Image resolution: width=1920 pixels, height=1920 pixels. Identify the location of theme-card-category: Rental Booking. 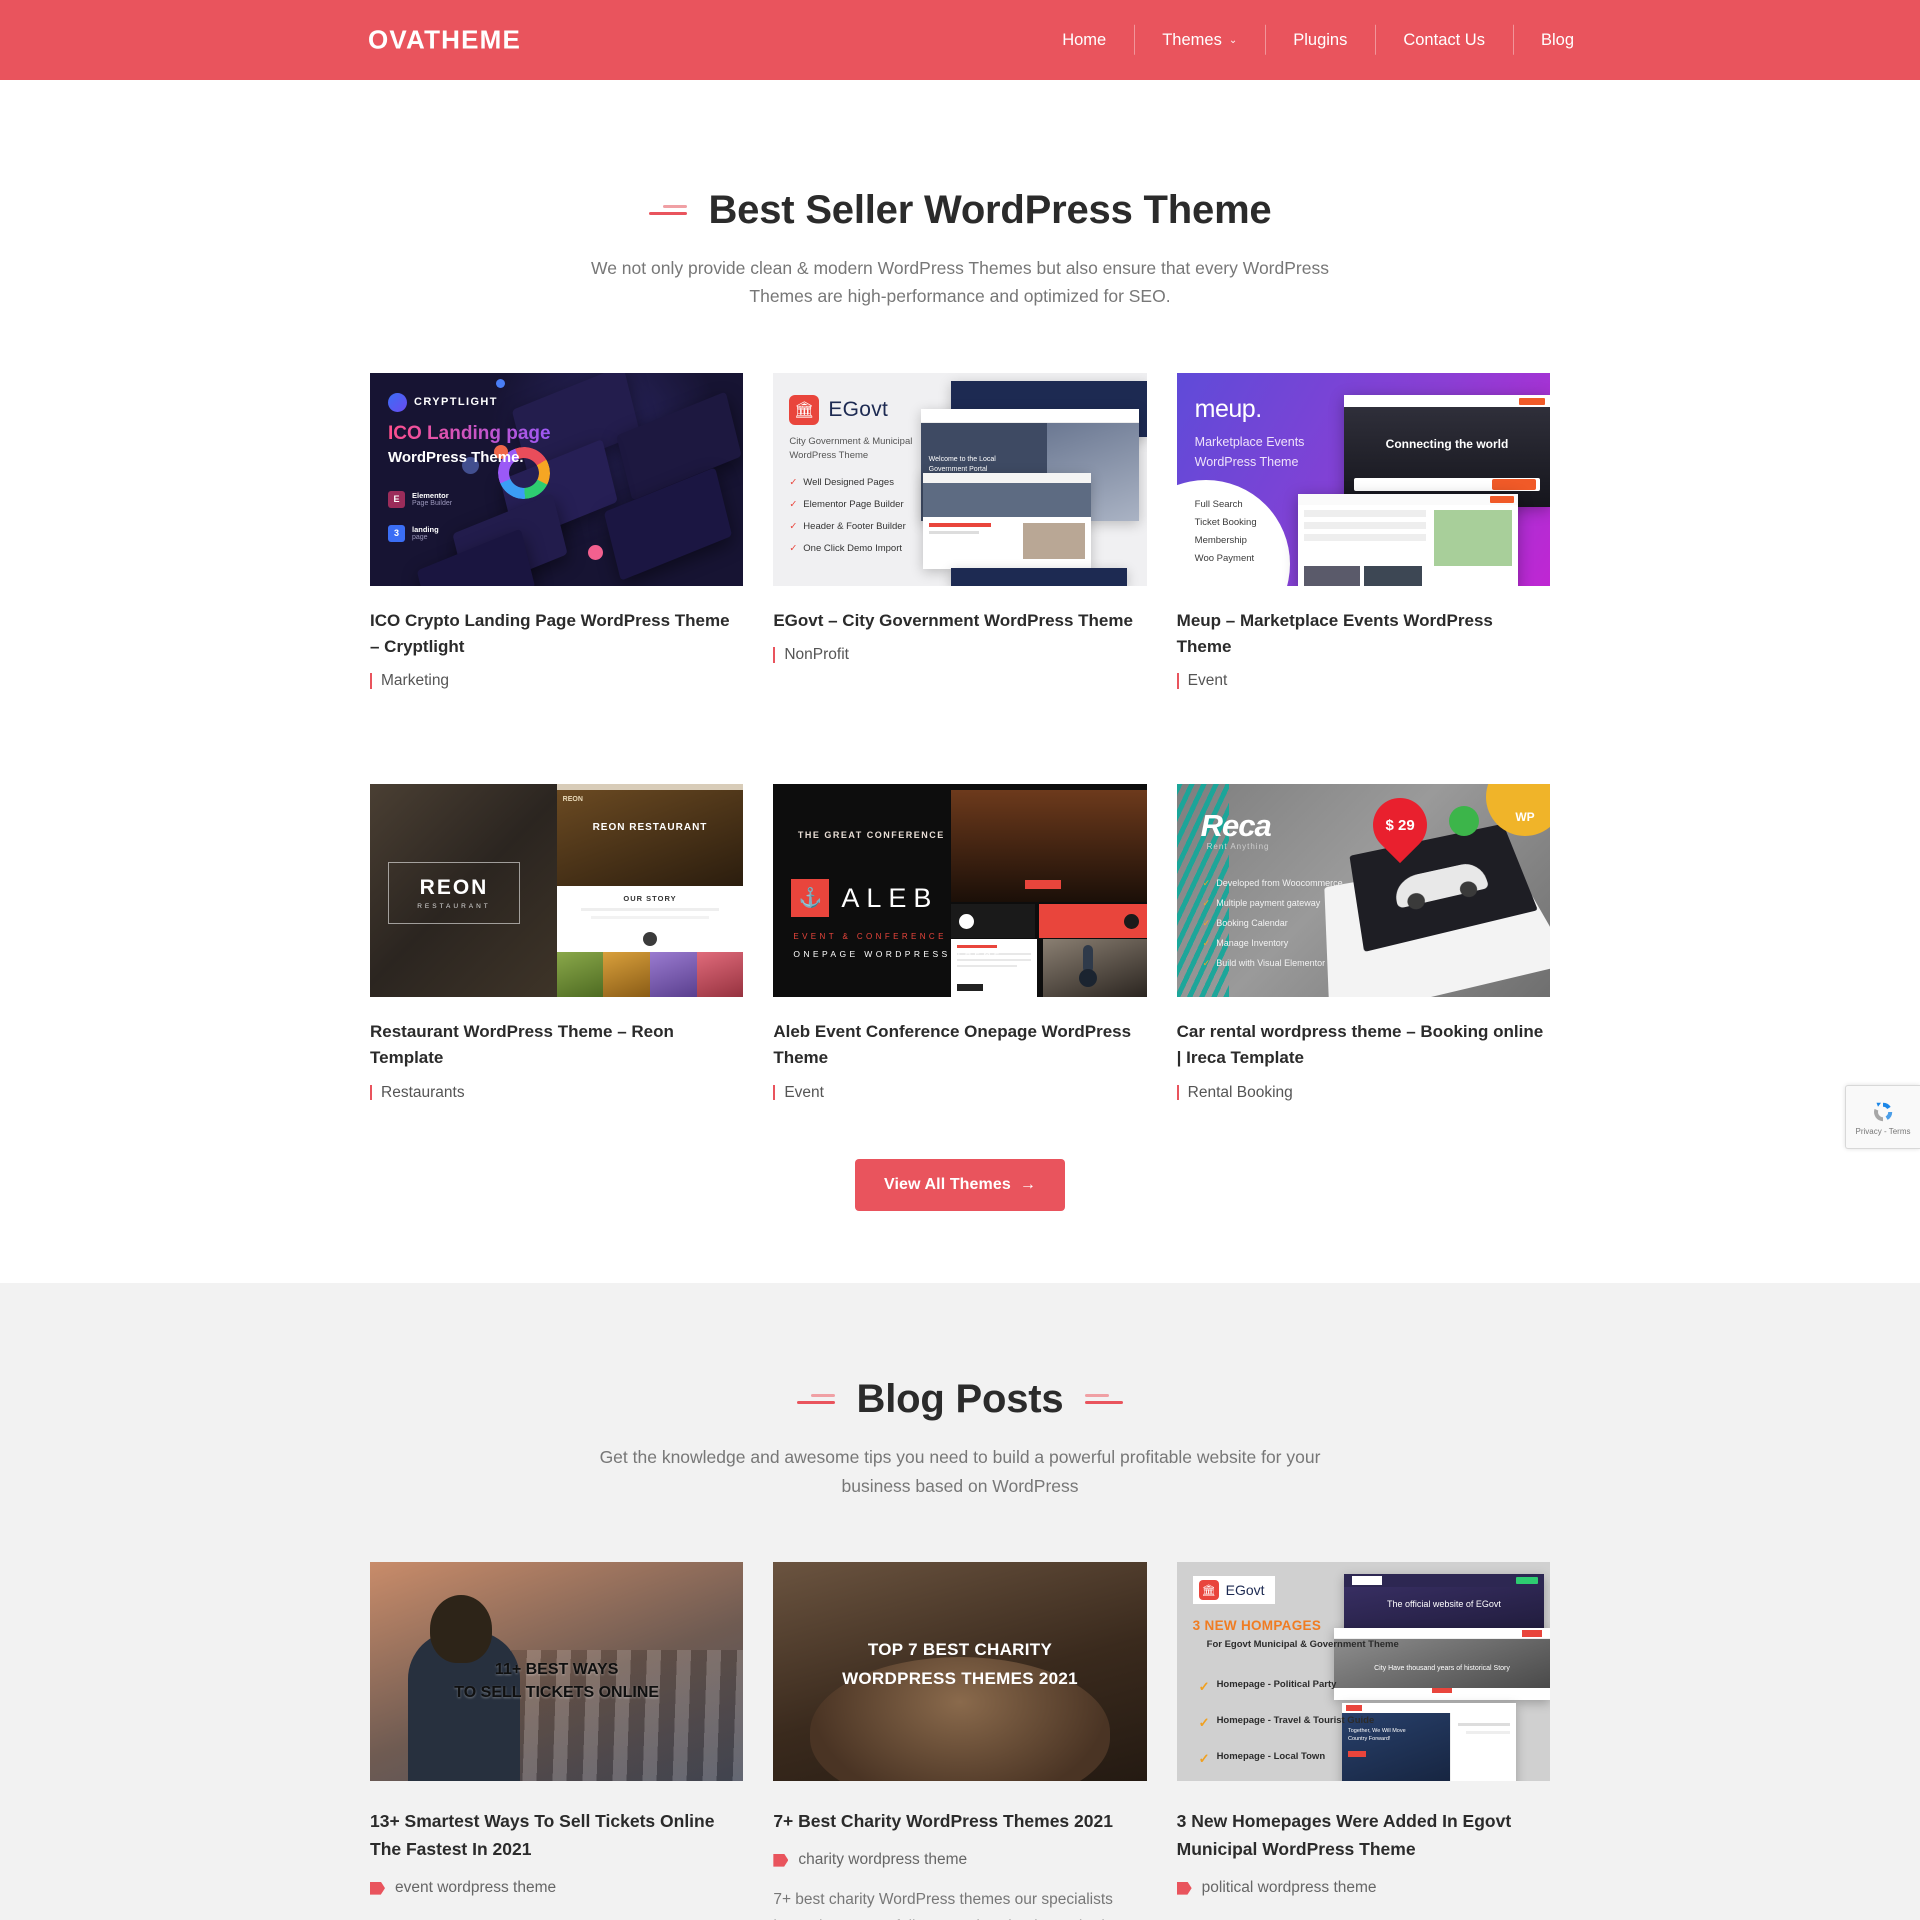
(1234, 1093).